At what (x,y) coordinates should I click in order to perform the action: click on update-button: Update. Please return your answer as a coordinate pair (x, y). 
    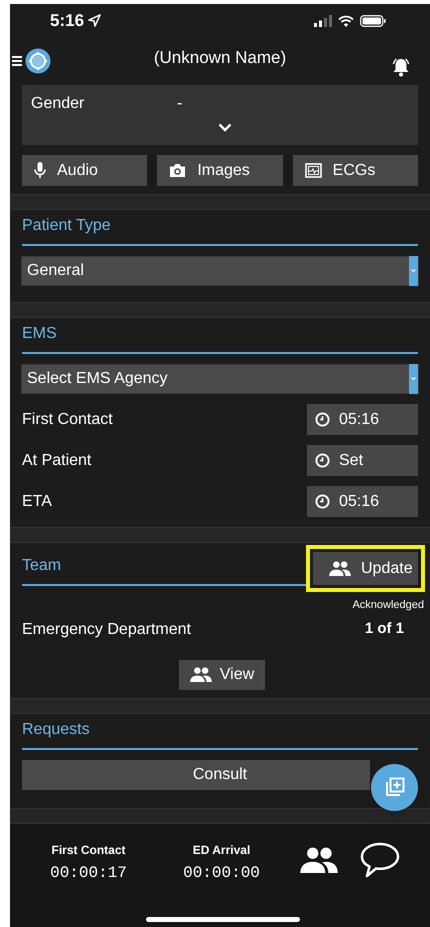
    Looking at the image, I should click on (365, 568).